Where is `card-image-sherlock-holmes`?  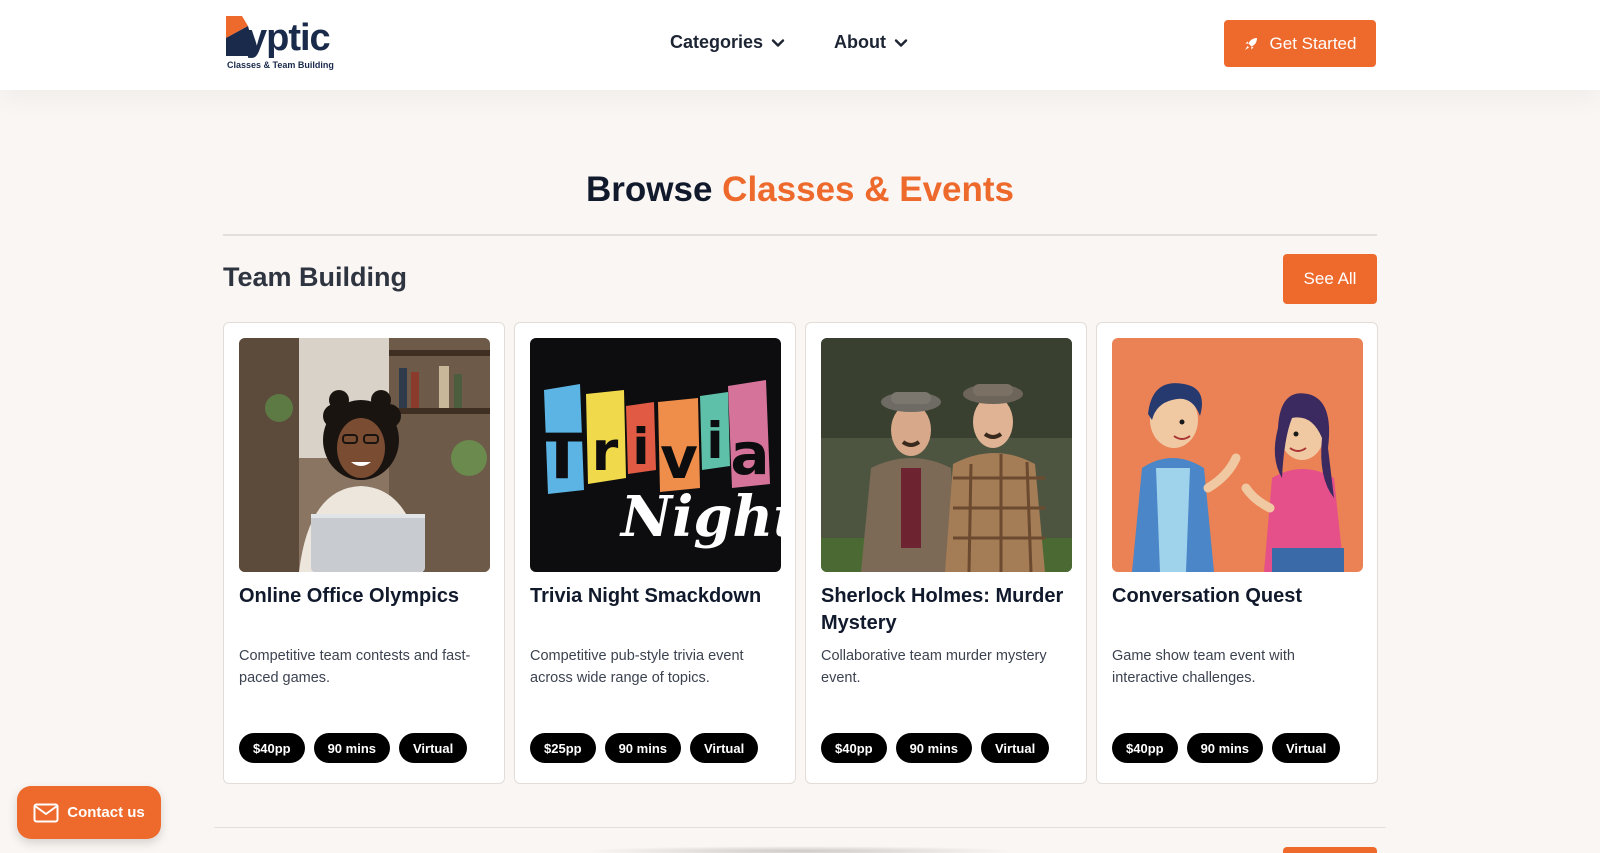 card-image-sherlock-holmes is located at coordinates (946, 455).